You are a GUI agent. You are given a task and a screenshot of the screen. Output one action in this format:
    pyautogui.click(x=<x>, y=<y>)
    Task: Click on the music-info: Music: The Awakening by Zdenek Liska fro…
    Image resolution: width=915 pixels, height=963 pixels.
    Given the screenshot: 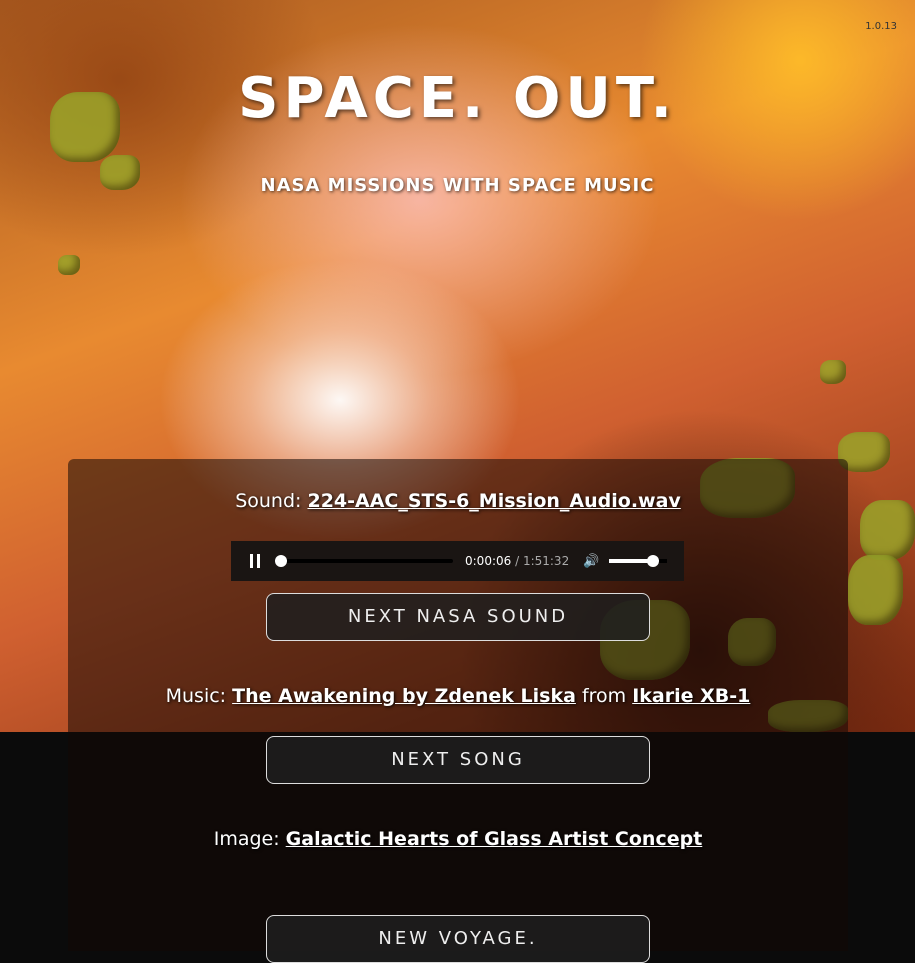 What is the action you would take?
    pyautogui.click(x=458, y=696)
    